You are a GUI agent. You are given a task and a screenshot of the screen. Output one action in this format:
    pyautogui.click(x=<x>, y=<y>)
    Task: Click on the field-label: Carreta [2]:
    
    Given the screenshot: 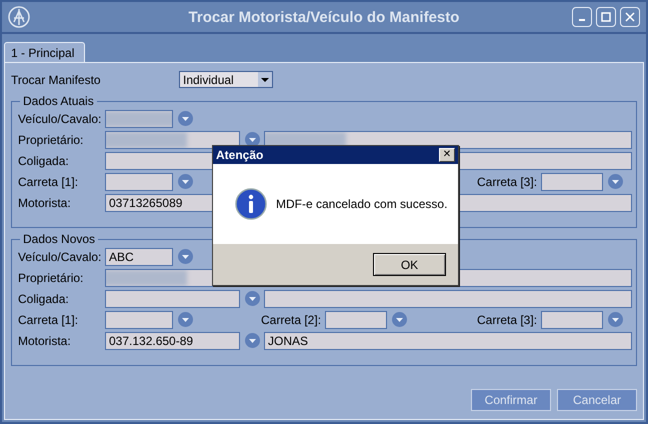 What is the action you would take?
    pyautogui.click(x=291, y=319)
    